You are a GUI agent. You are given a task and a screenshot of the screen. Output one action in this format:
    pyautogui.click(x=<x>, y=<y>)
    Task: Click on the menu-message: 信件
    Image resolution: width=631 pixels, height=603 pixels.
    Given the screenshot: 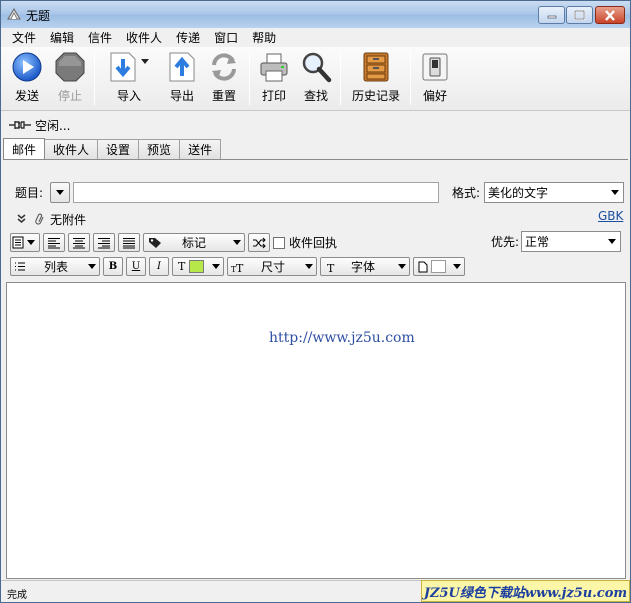 What is the action you would take?
    pyautogui.click(x=100, y=37)
    